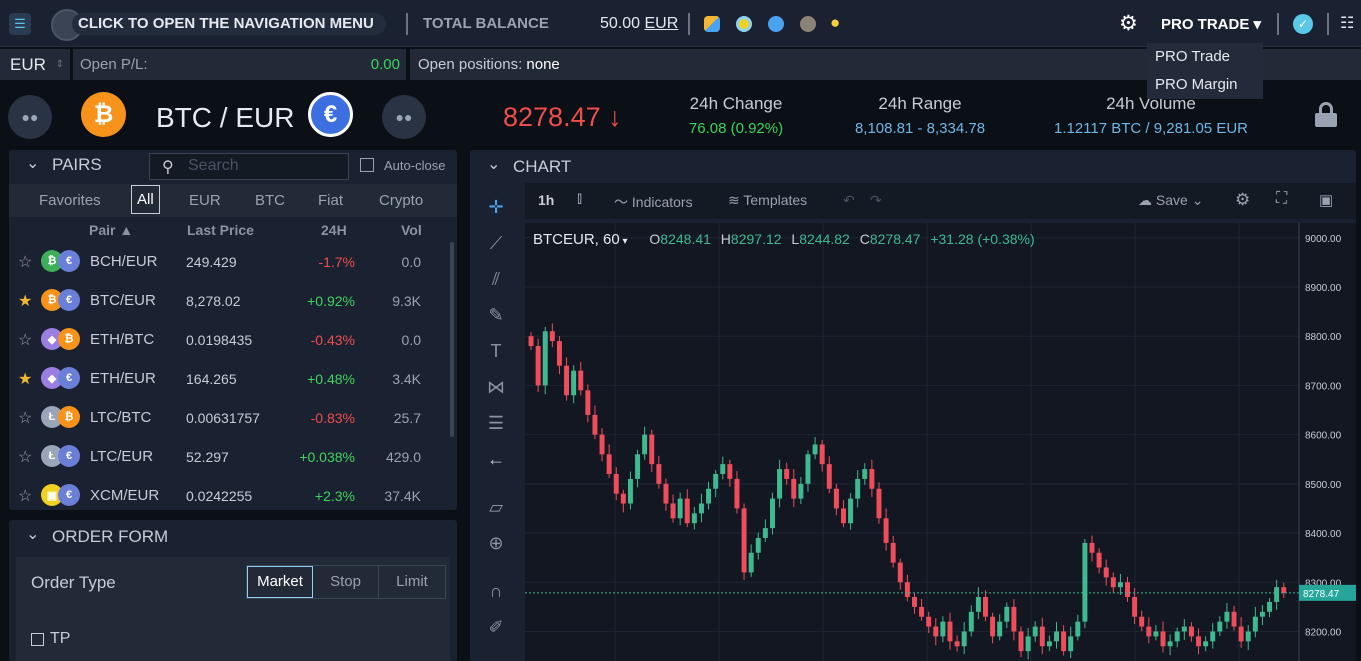 The image size is (1361, 661). Describe the element at coordinates (1281, 199) in the screenshot. I see `fullscreen-icon: ⛶` at that location.